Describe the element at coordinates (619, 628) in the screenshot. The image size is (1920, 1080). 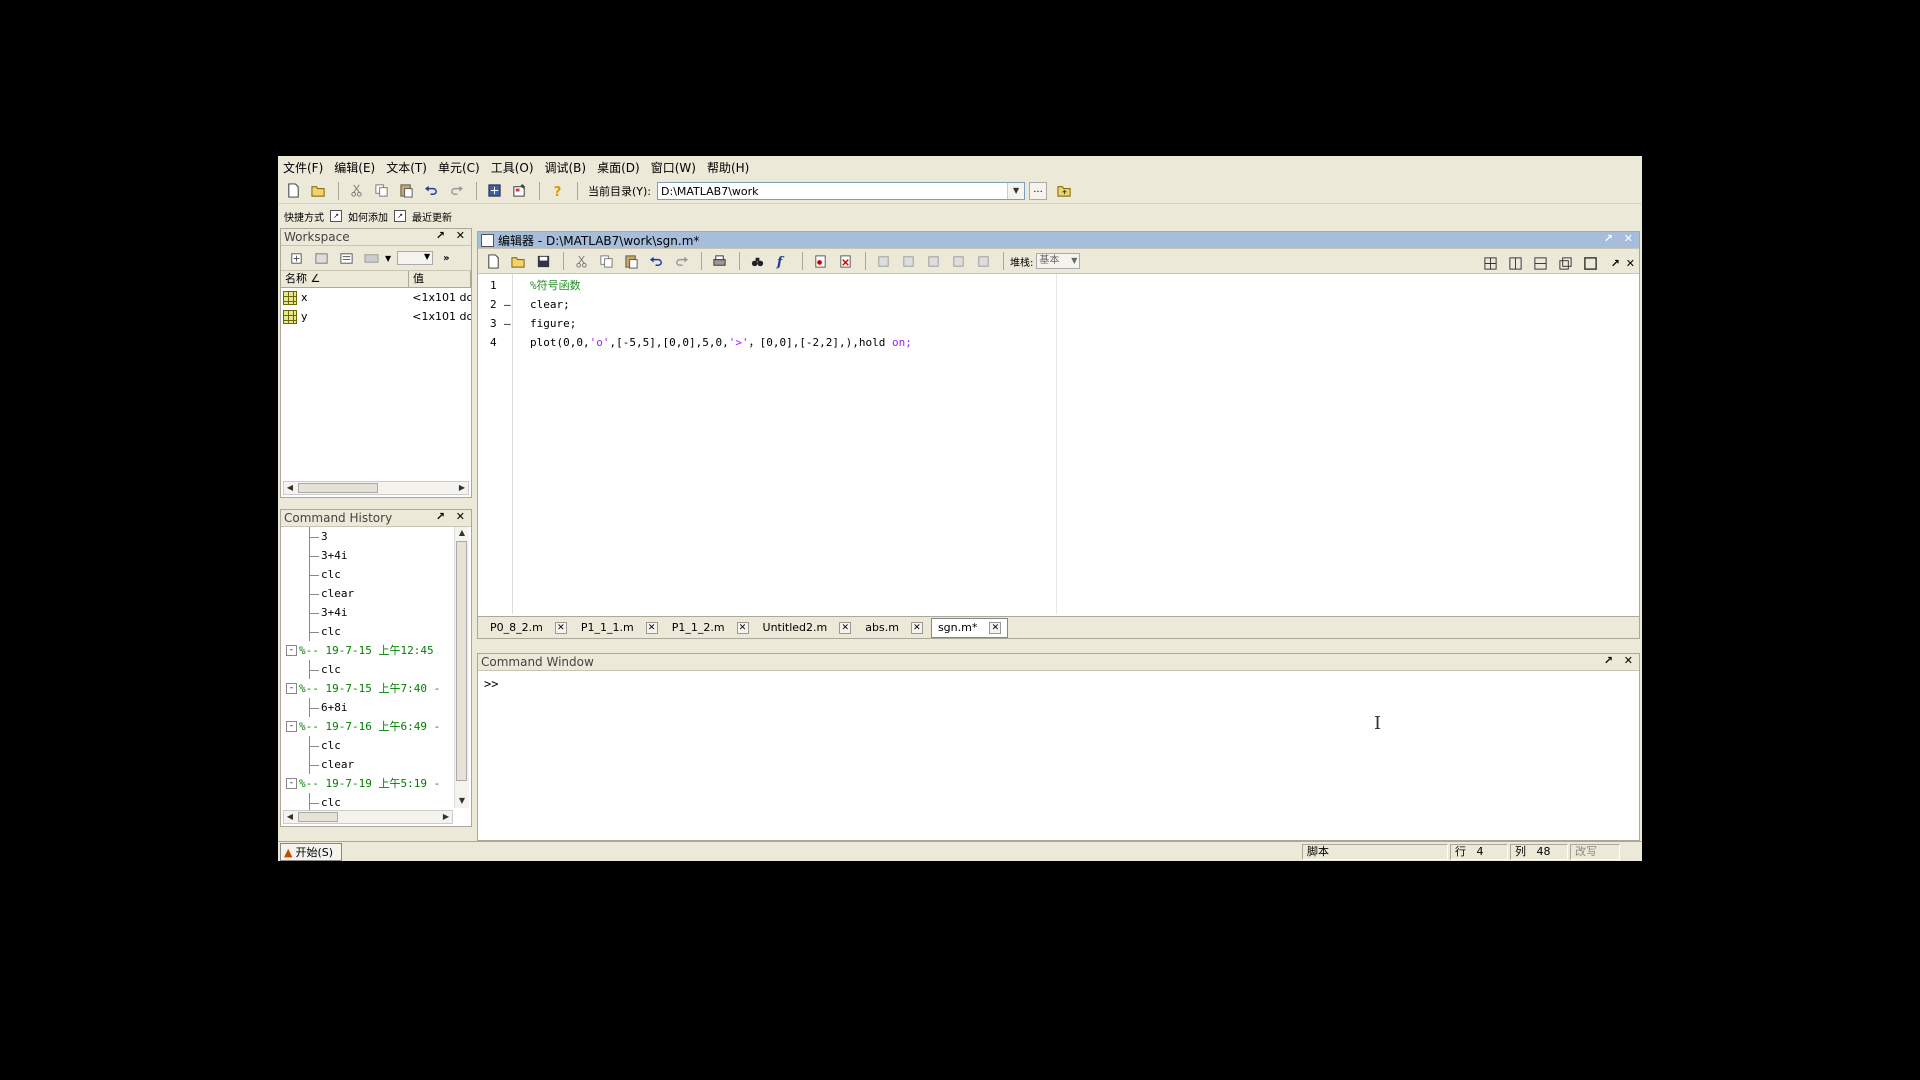
I see `editor-tab: P1_1_1.m ✕` at that location.